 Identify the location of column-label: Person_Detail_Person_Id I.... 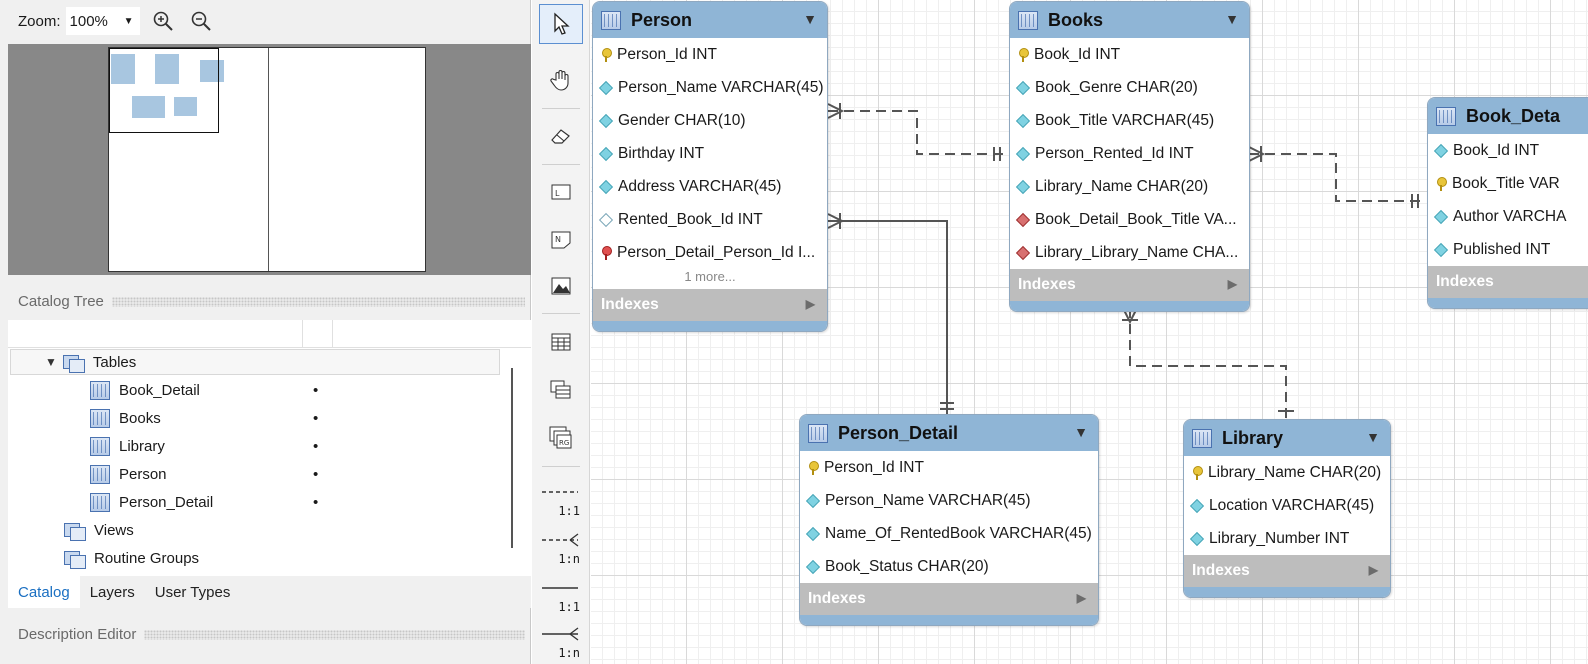
(716, 252).